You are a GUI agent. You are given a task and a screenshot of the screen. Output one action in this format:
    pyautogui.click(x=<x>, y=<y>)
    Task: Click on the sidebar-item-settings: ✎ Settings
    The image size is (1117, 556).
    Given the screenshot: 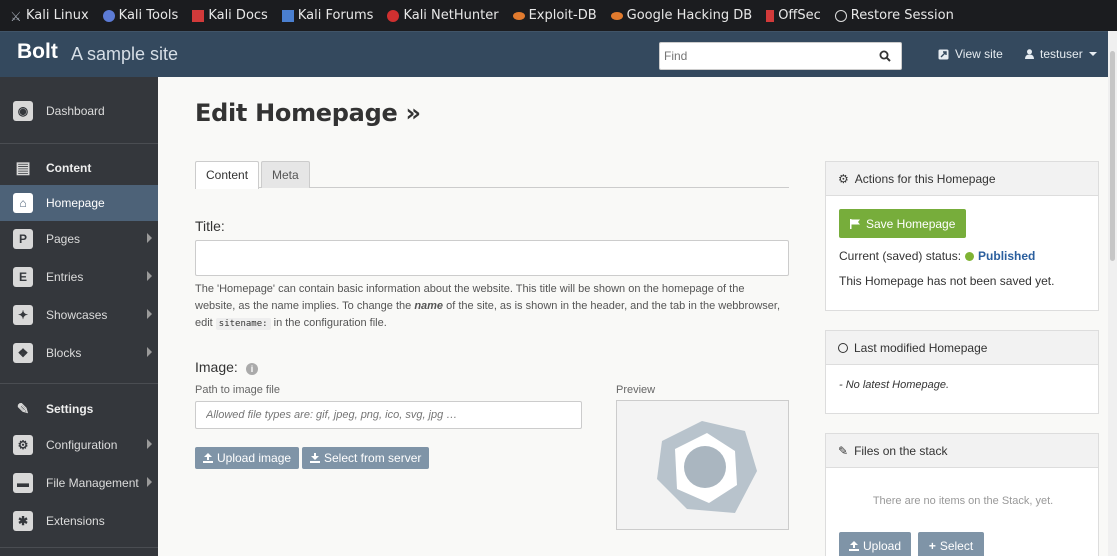 What is the action you would take?
    pyautogui.click(x=79, y=409)
    